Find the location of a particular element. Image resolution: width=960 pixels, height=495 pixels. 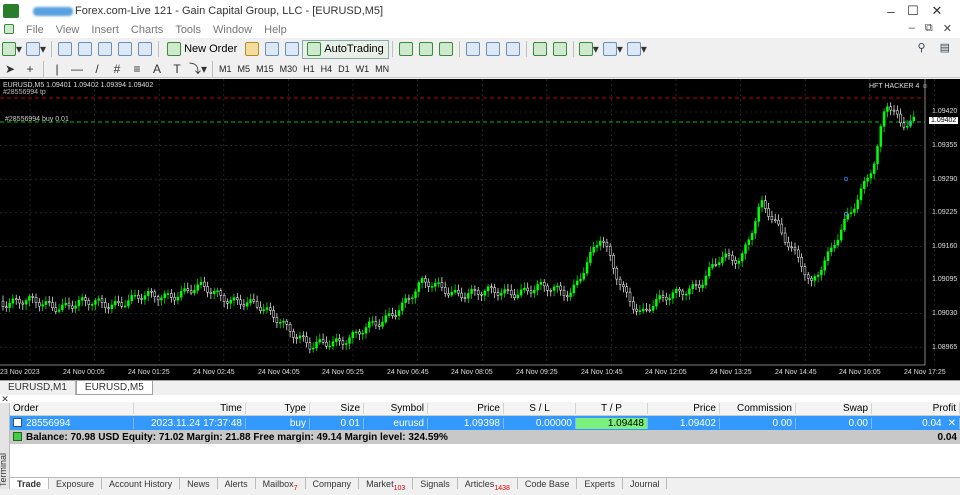

timeframe-m15: M15 is located at coordinates (265, 69).